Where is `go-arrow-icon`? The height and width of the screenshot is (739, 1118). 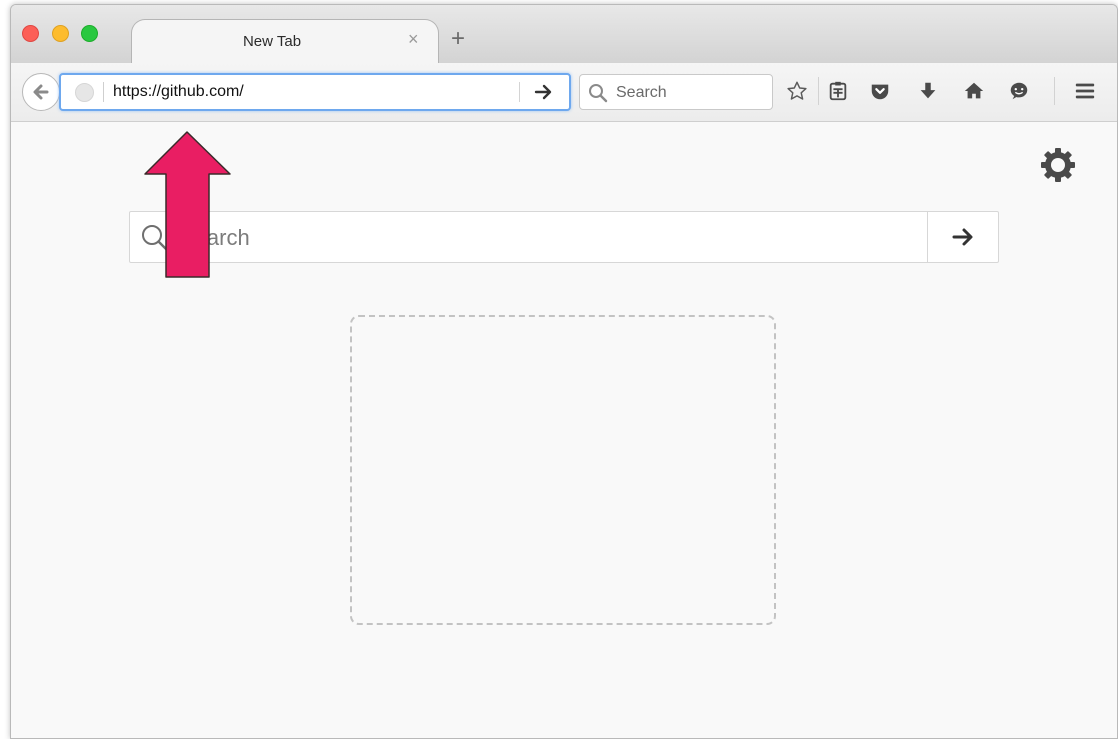 go-arrow-icon is located at coordinates (543, 92).